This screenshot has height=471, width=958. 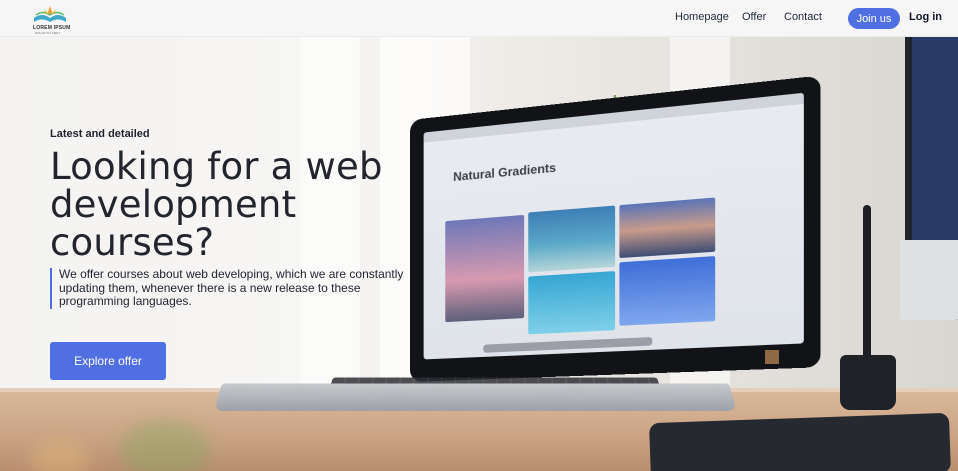 I want to click on explore-offer-button: Explore offer, so click(x=108, y=361).